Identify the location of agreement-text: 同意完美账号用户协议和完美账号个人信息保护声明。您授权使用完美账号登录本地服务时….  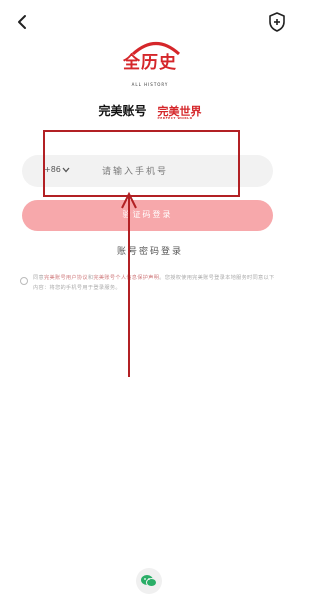
(155, 283).